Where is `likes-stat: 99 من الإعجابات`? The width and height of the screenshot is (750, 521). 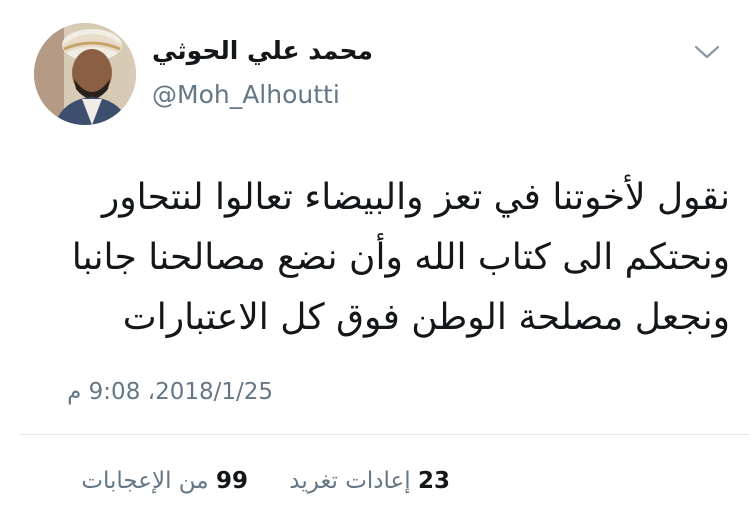
likes-stat: 99 من الإعجابات is located at coordinates (160, 481).